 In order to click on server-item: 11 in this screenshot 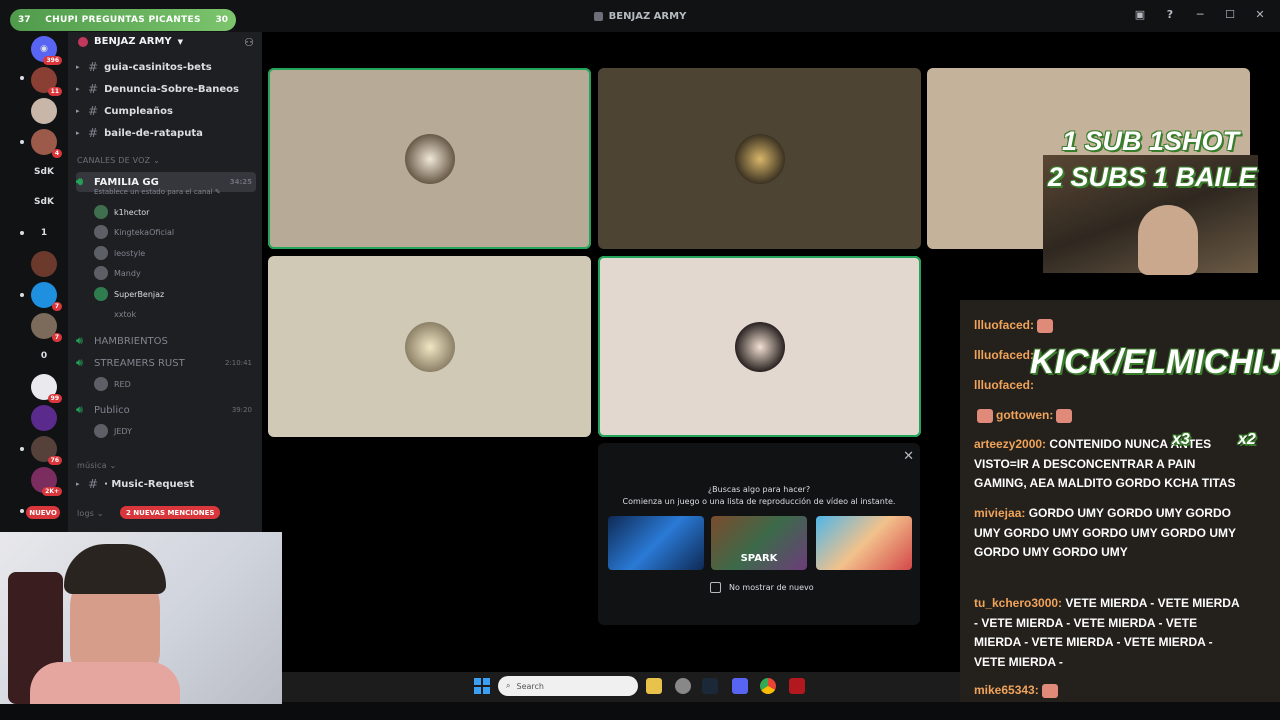, I will do `click(46, 81)`.